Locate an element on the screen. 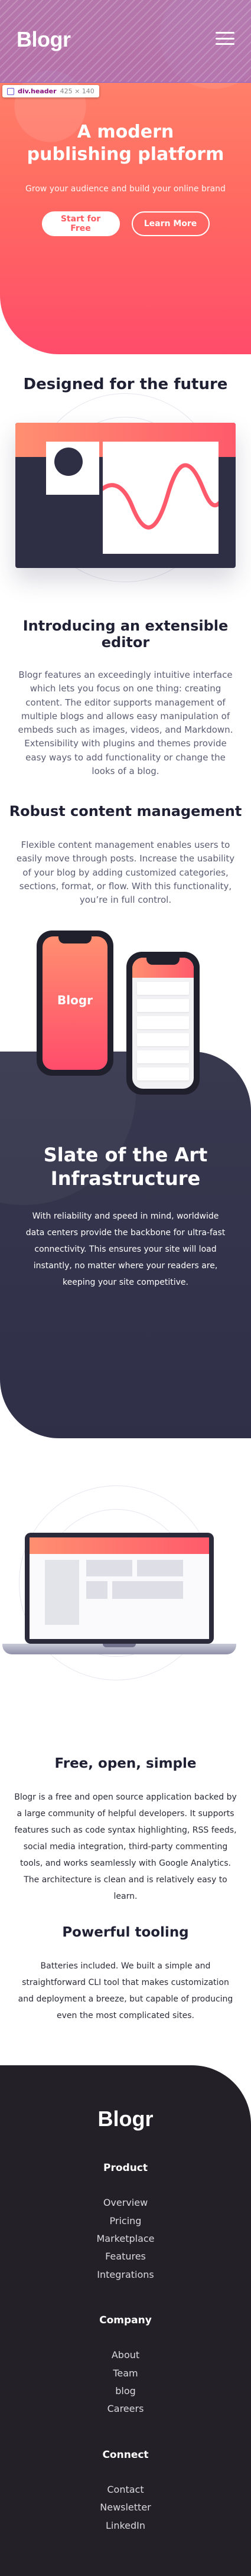 The width and height of the screenshot is (251, 2576). designed-section: Designed for the future is located at coordinates (125, 477).